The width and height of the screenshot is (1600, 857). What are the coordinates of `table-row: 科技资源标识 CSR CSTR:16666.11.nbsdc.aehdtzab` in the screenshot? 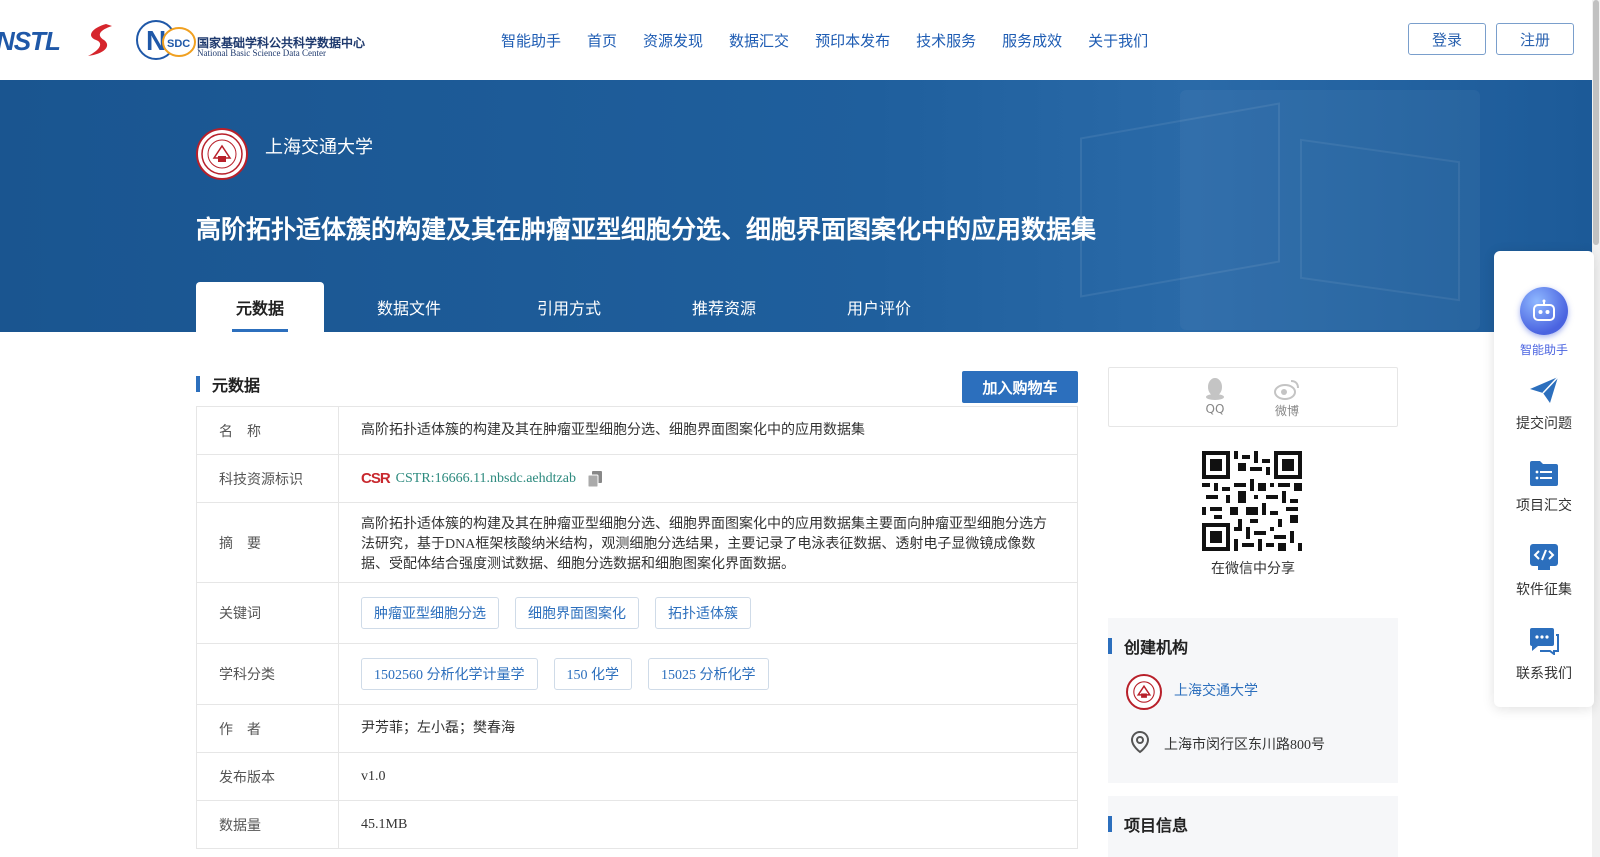 It's located at (637, 479).